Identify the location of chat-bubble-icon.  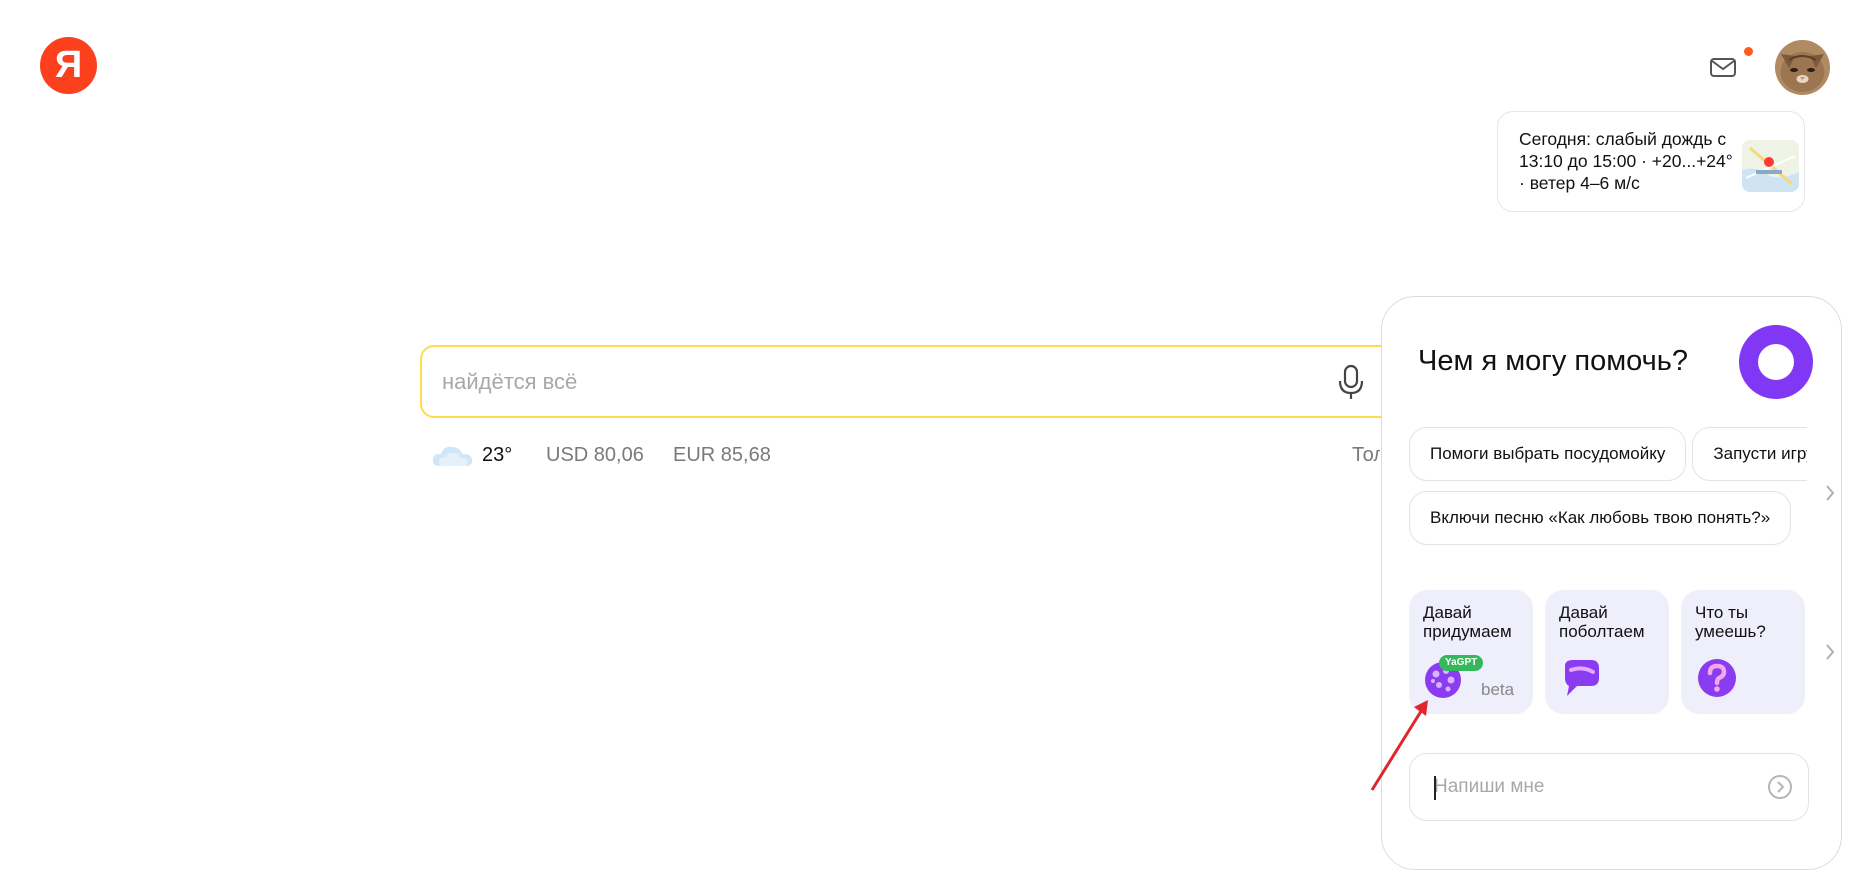
(1582, 678).